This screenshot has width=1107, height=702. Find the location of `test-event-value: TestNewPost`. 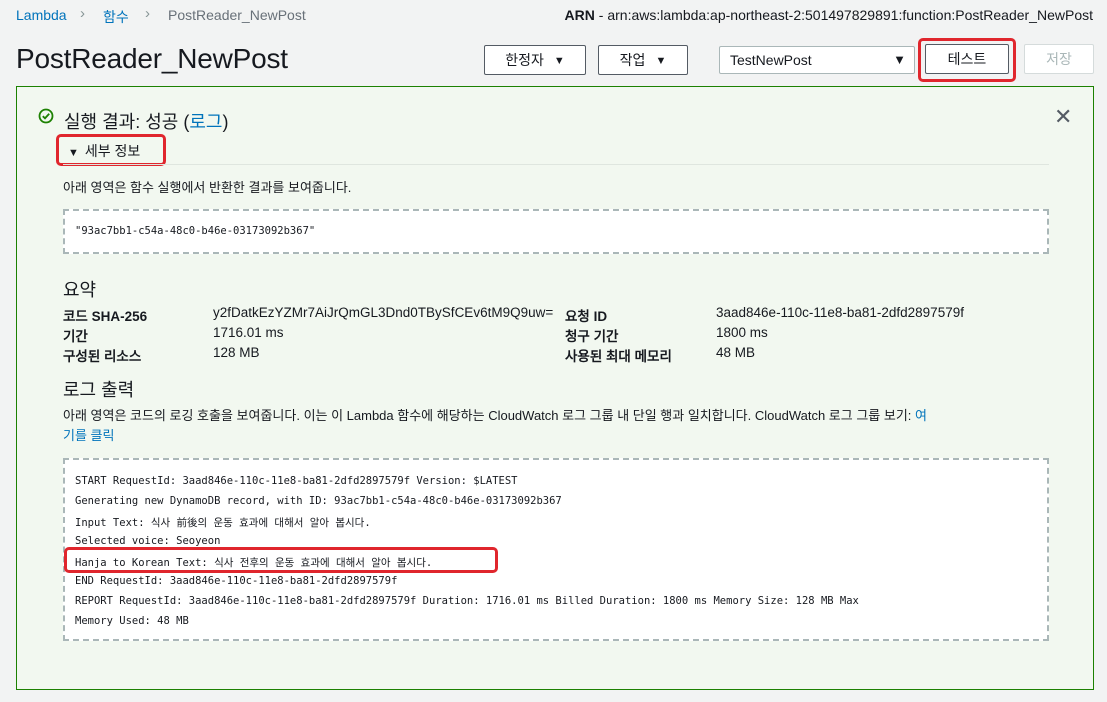

test-event-value: TestNewPost is located at coordinates (771, 60).